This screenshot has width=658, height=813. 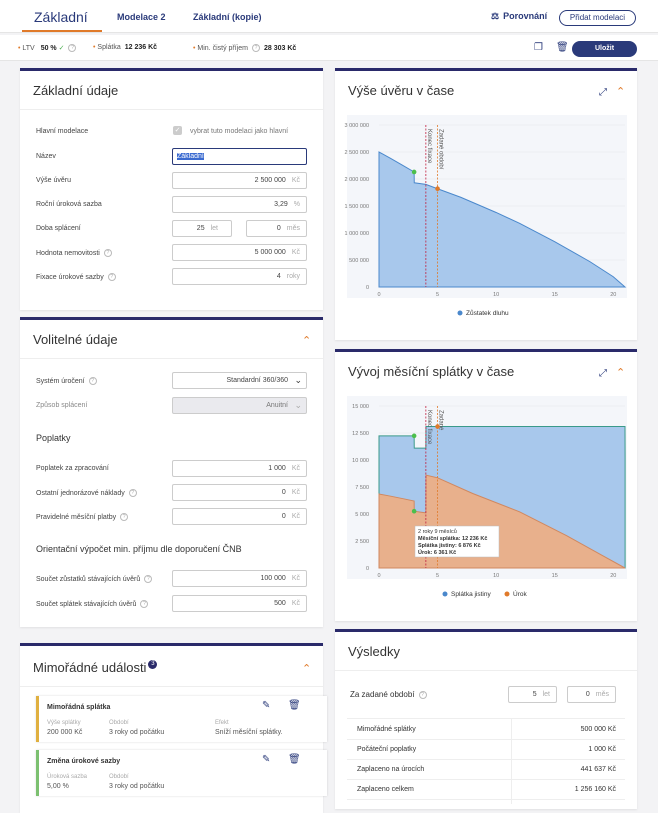 I want to click on check-icon: ✓, so click(x=61, y=48).